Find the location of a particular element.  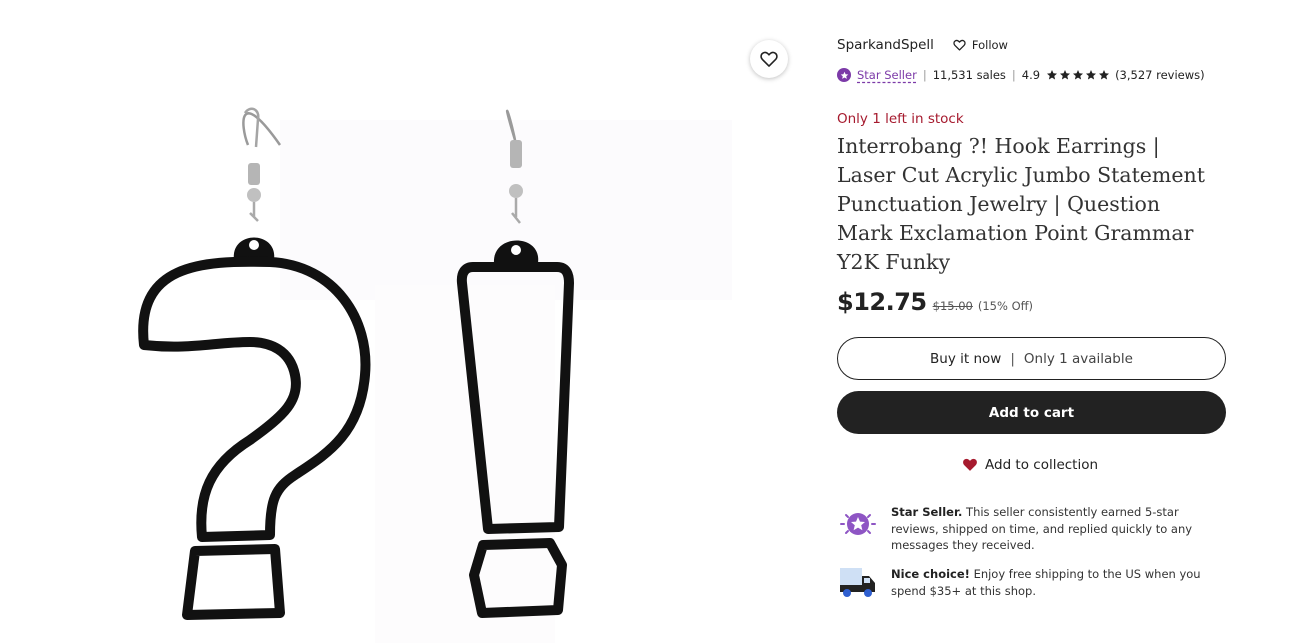

original-price: $15.00 is located at coordinates (952, 306).